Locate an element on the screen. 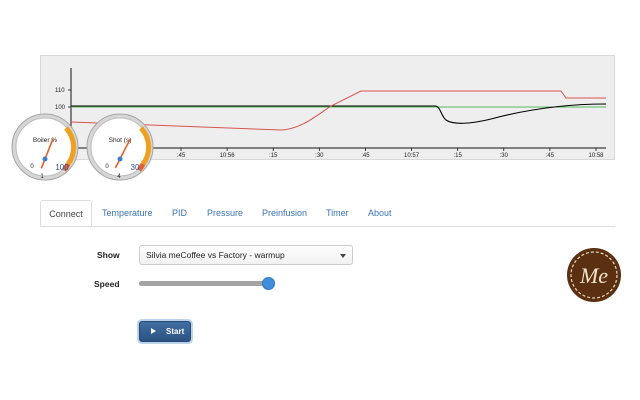  shot-gauge: Shot (s) 0 30 4 is located at coordinates (120, 147).